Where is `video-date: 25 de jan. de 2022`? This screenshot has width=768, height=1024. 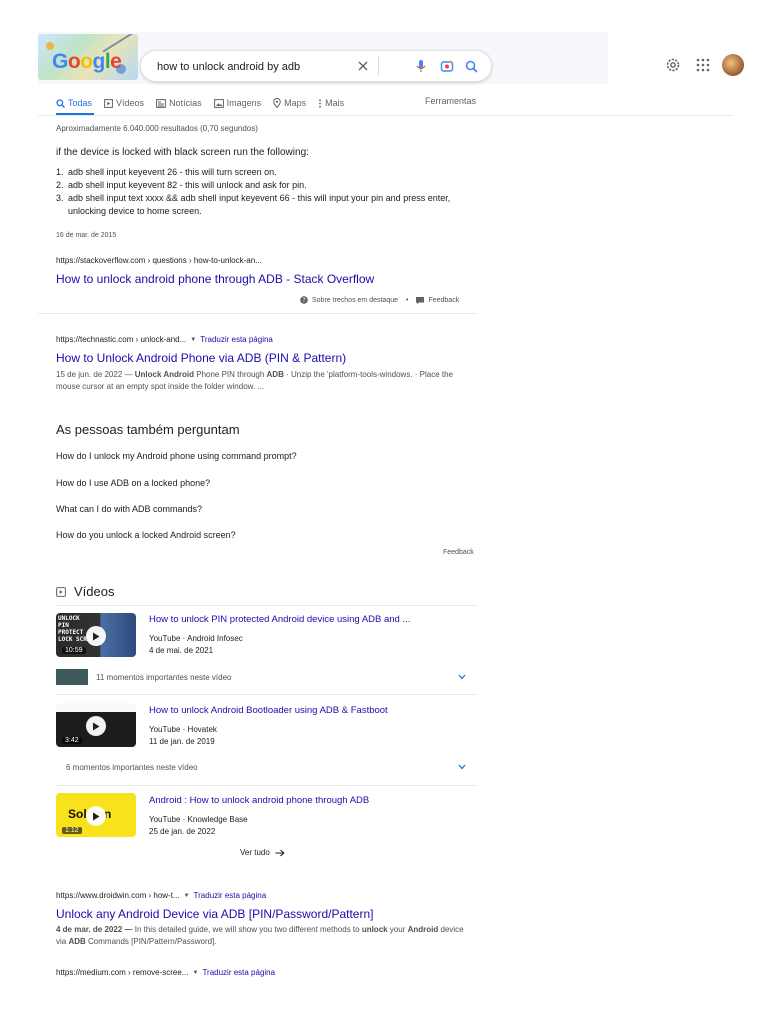 video-date: 25 de jan. de 2022 is located at coordinates (182, 831).